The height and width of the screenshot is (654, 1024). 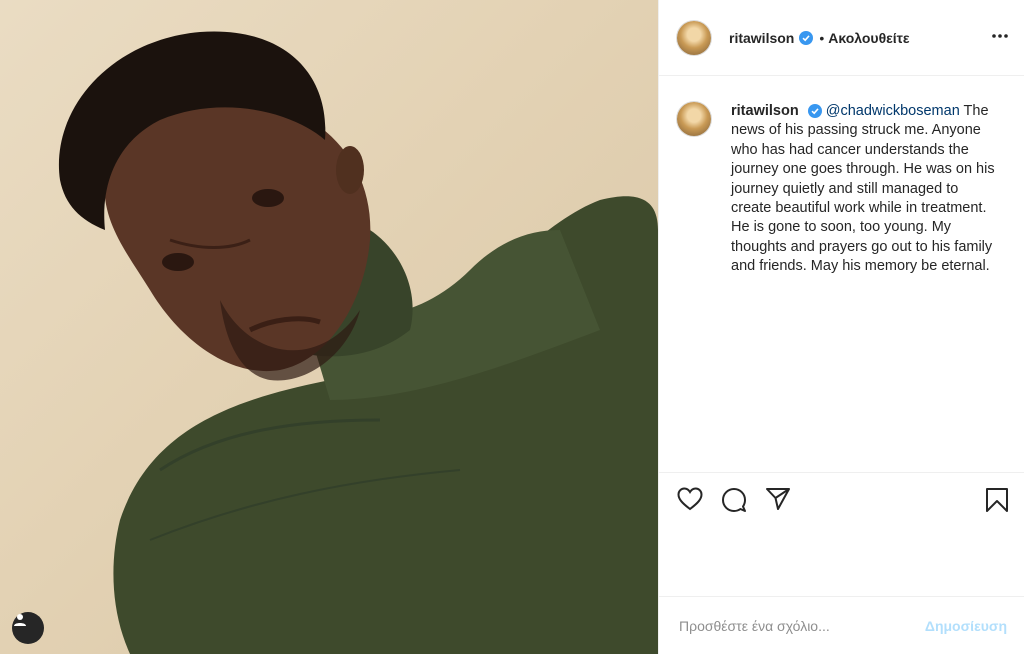 What do you see at coordinates (893, 111) in the screenshot?
I see `caption-mention-link: @chadwickboseman` at bounding box center [893, 111].